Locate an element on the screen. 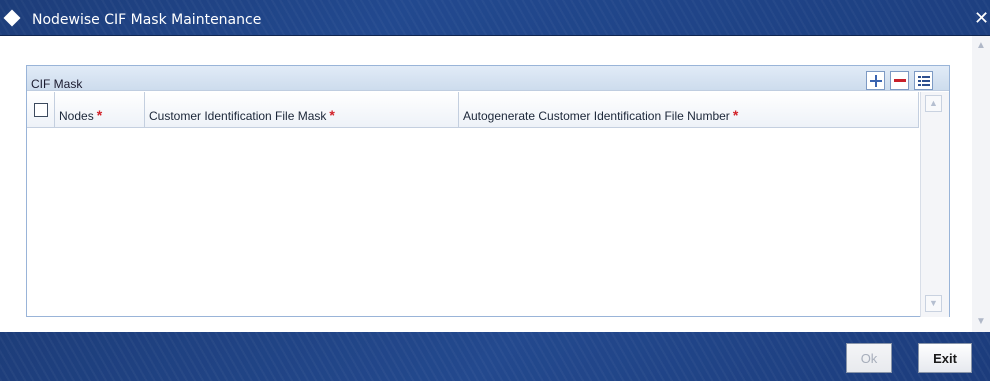 Image resolution: width=990 pixels, height=381 pixels. column-header-nodes: Nodes * is located at coordinates (100, 110).